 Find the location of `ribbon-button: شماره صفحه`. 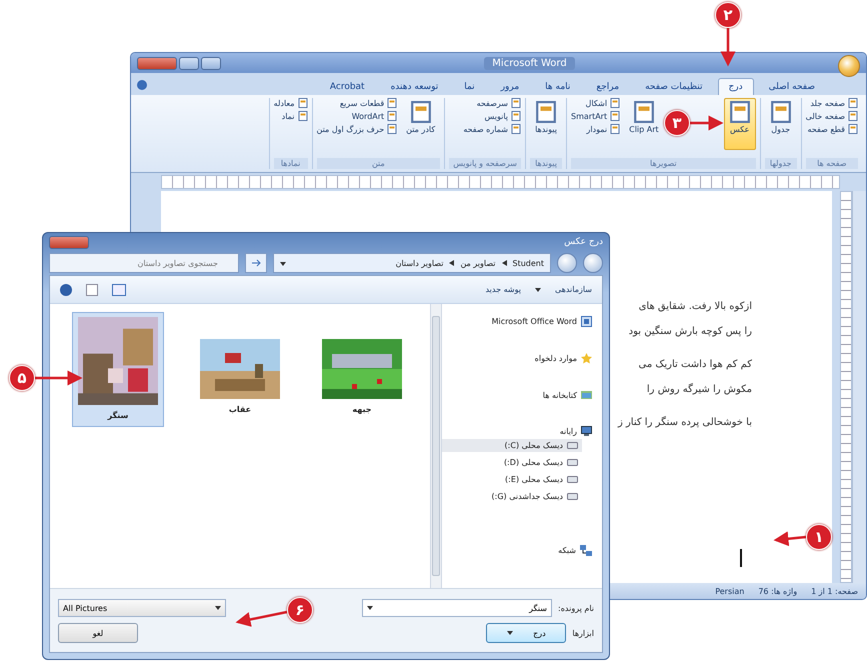

ribbon-button: شماره صفحه is located at coordinates (492, 129).